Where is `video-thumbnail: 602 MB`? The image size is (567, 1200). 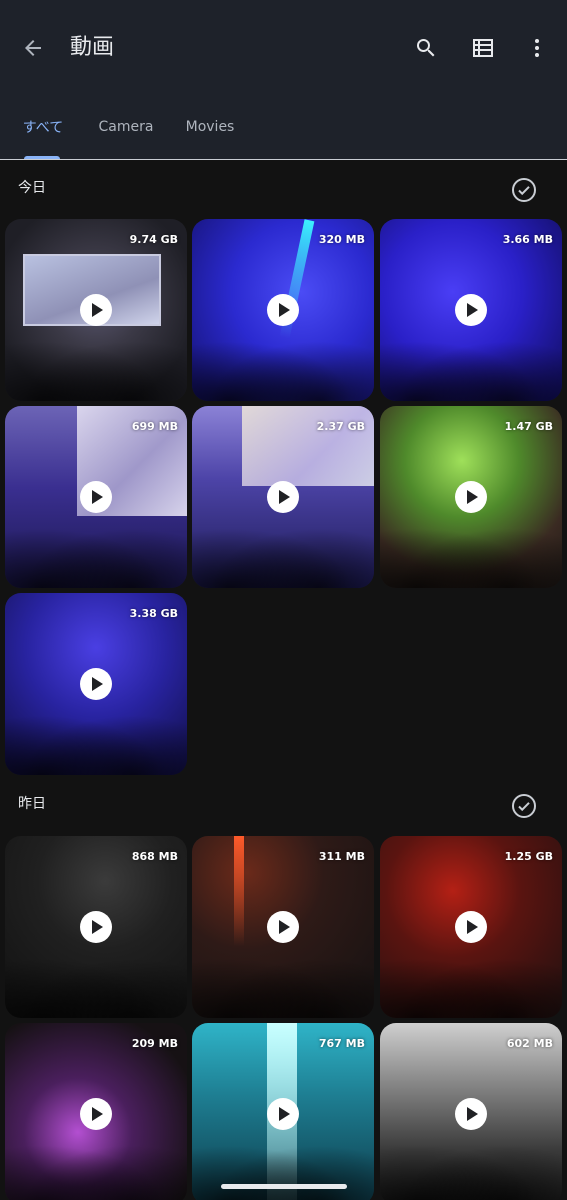 video-thumbnail: 602 MB is located at coordinates (471, 1111).